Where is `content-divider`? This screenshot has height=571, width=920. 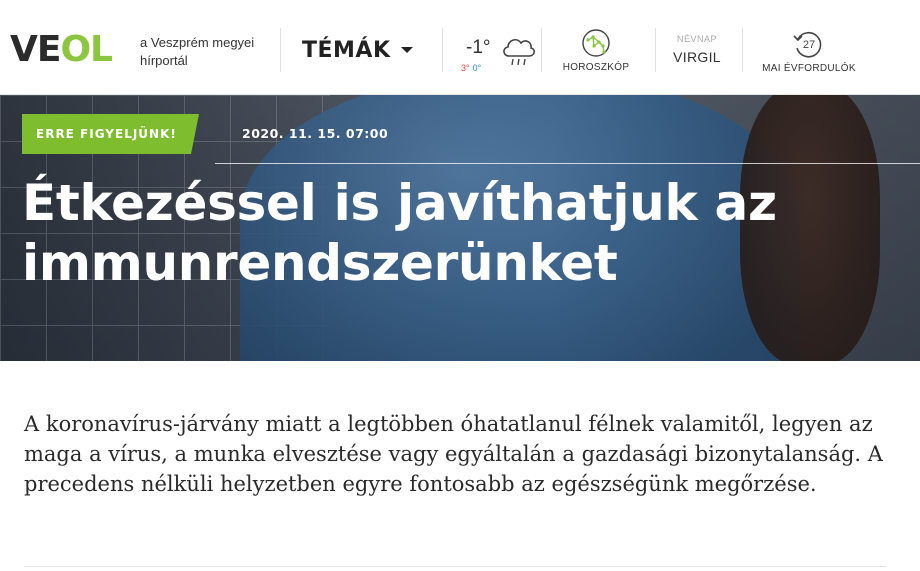
content-divider is located at coordinates (455, 566).